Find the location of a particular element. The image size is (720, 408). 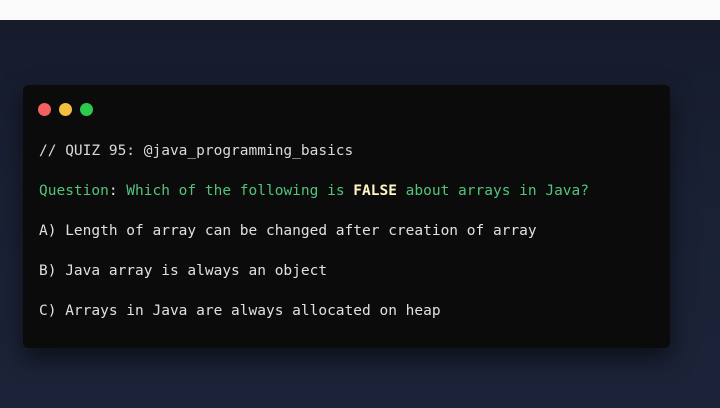

question-text-post: about arrays in Java? is located at coordinates (492, 191).